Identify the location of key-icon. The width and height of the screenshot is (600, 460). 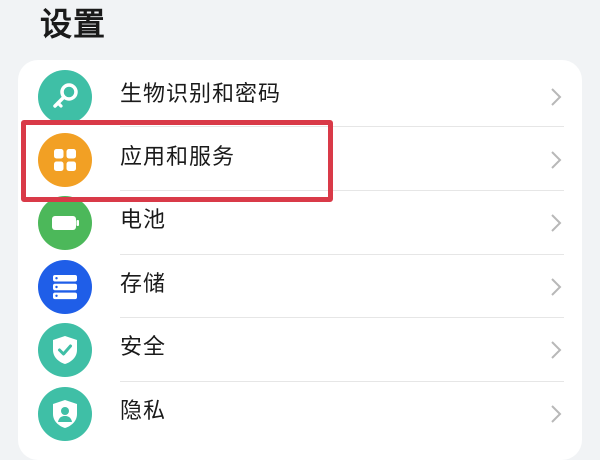
(65, 97).